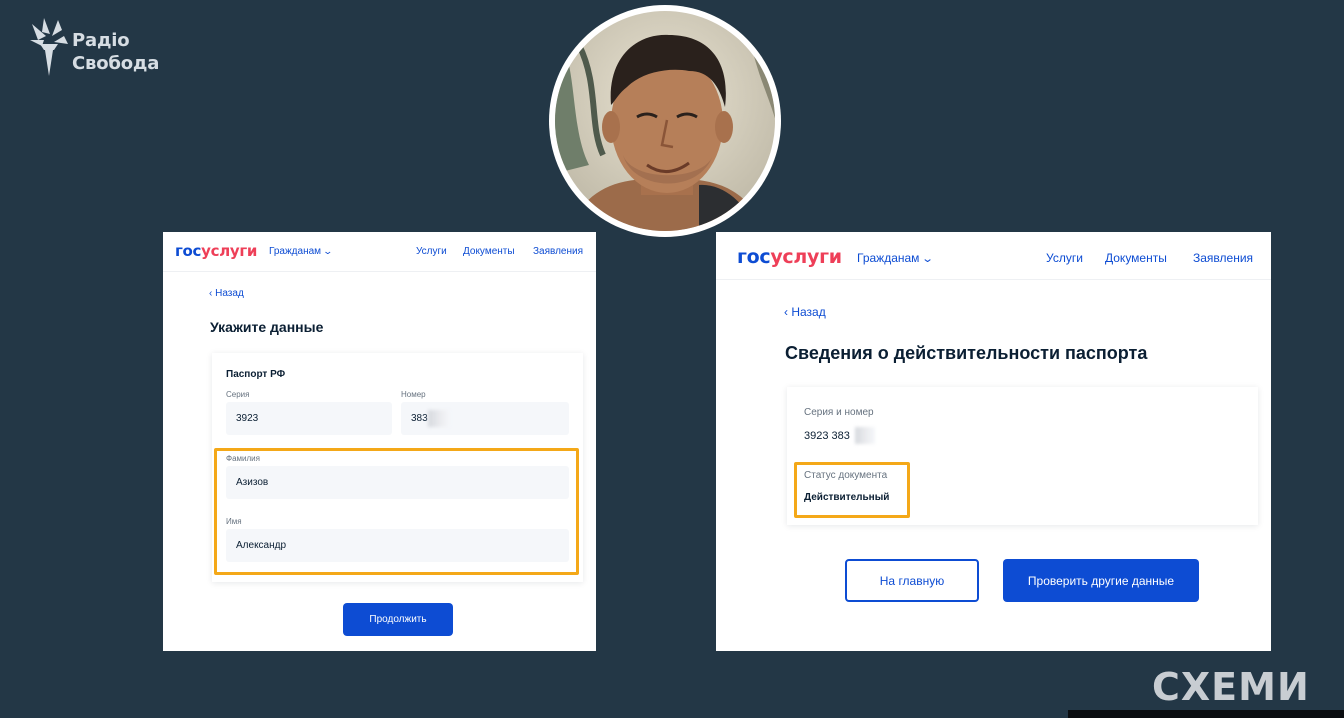  What do you see at coordinates (256, 374) in the screenshot?
I see `section-title: Паспорт РФ` at bounding box center [256, 374].